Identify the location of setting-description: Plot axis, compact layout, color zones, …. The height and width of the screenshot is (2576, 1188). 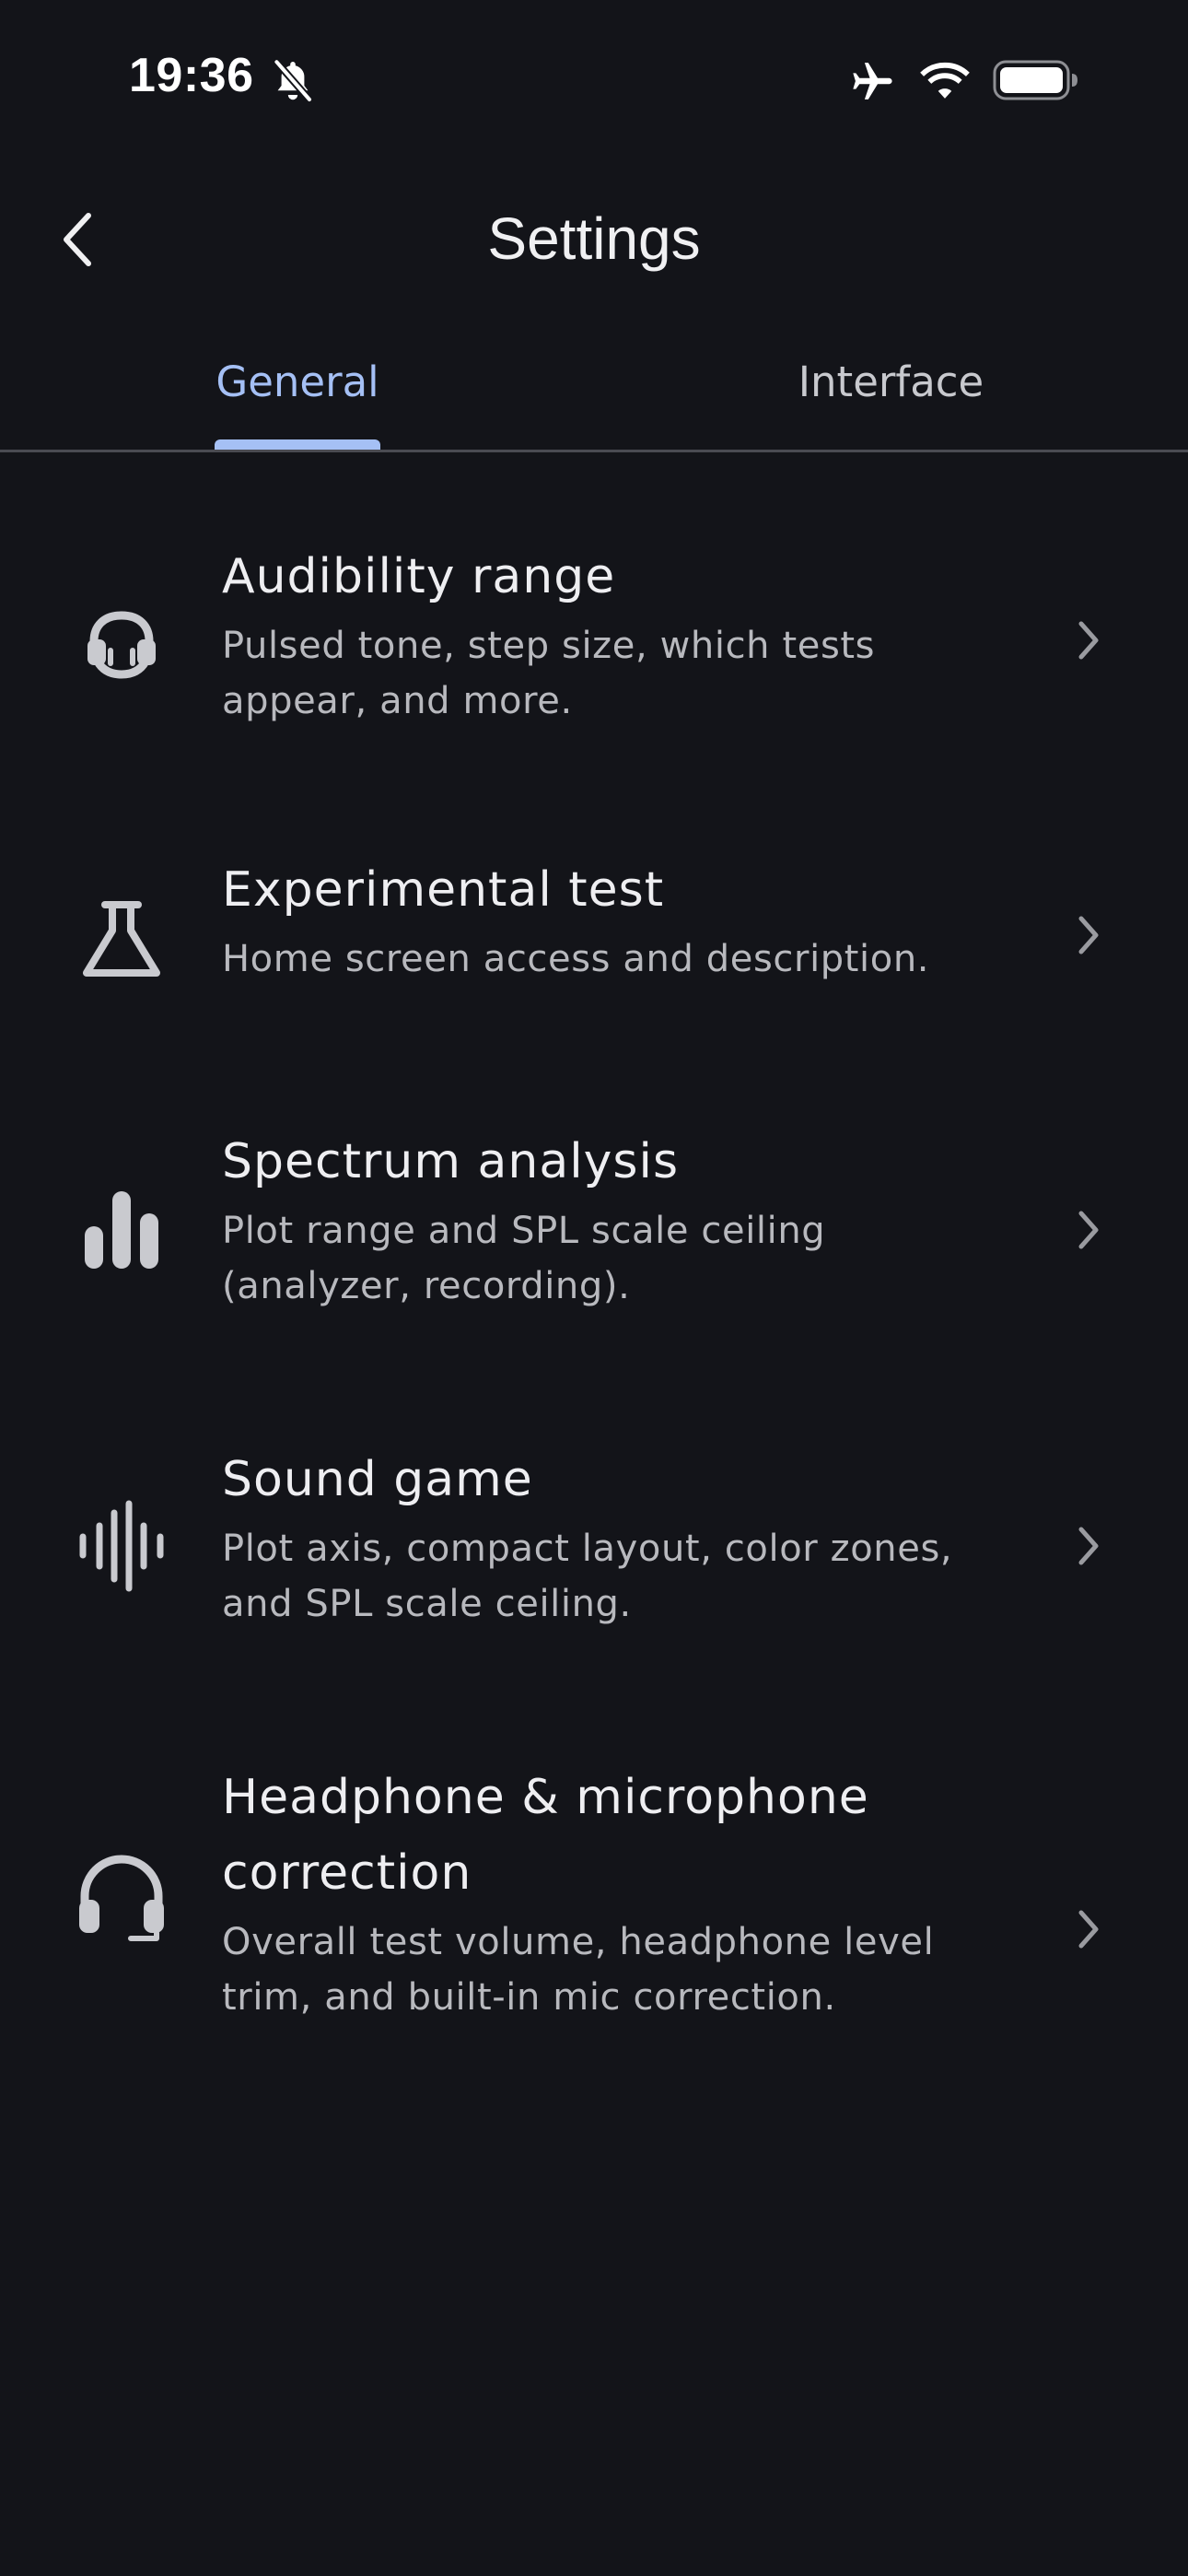
(587, 1576).